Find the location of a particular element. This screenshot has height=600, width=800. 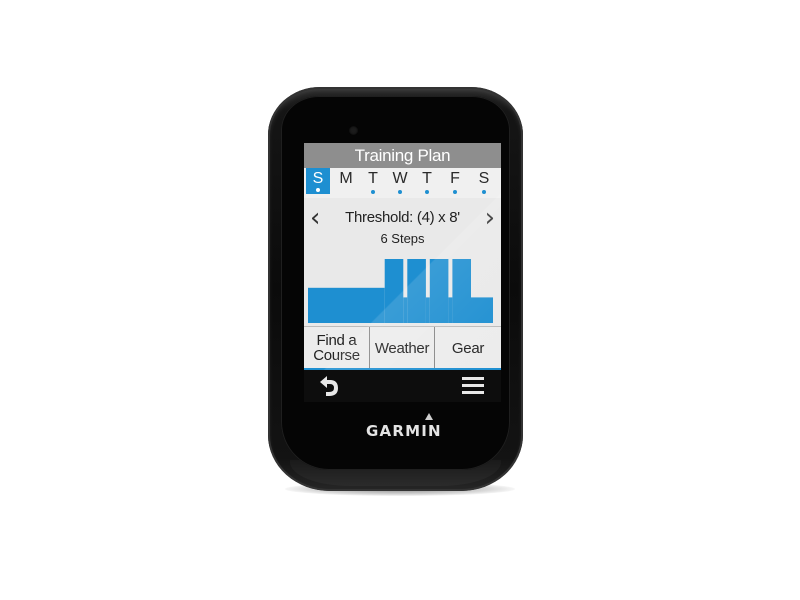

gear-button: Gear is located at coordinates (468, 348).